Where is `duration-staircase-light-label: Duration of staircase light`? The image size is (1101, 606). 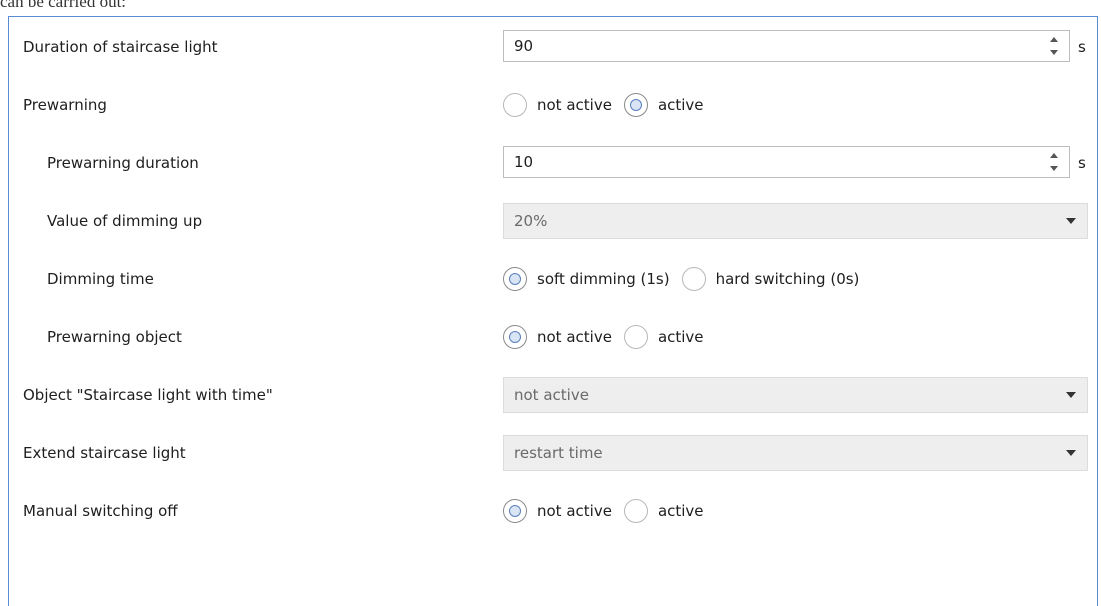
duration-staircase-light-label: Duration of staircase light is located at coordinates (120, 47).